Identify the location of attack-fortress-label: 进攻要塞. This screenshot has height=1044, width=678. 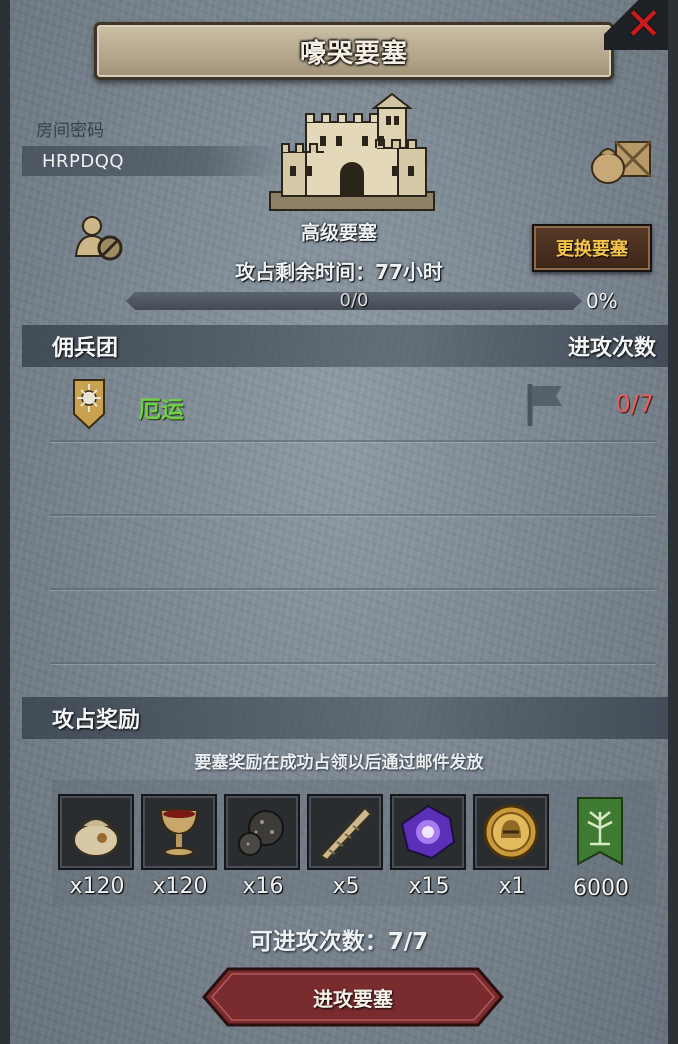
(353, 998).